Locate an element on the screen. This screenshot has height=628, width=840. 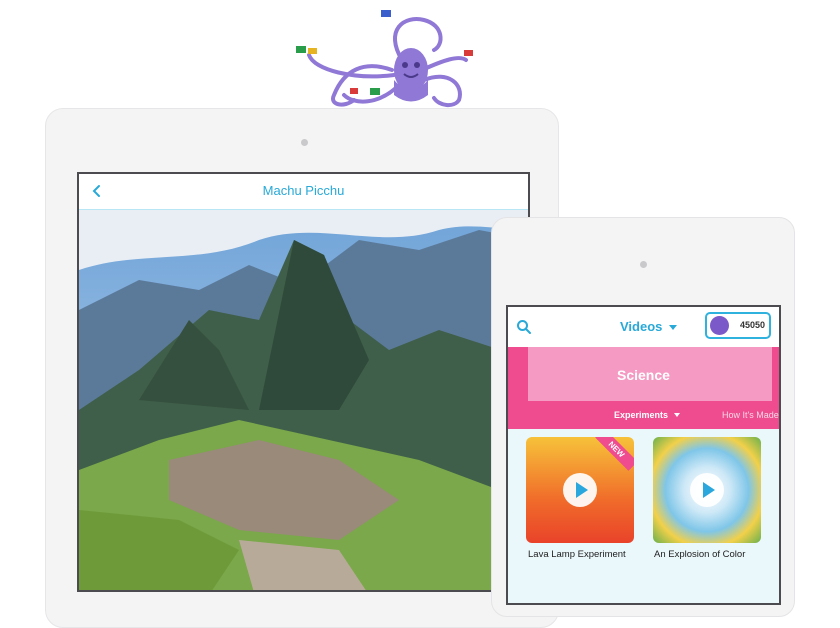
octopus-mascot is located at coordinates (384, 58).